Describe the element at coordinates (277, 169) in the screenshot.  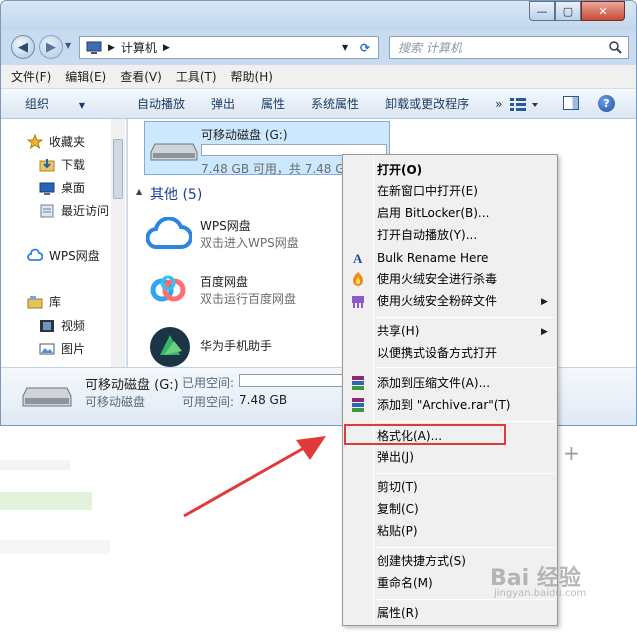
I see `drive-space-text: 7.48 GB 可用，共 7.48 GB` at that location.